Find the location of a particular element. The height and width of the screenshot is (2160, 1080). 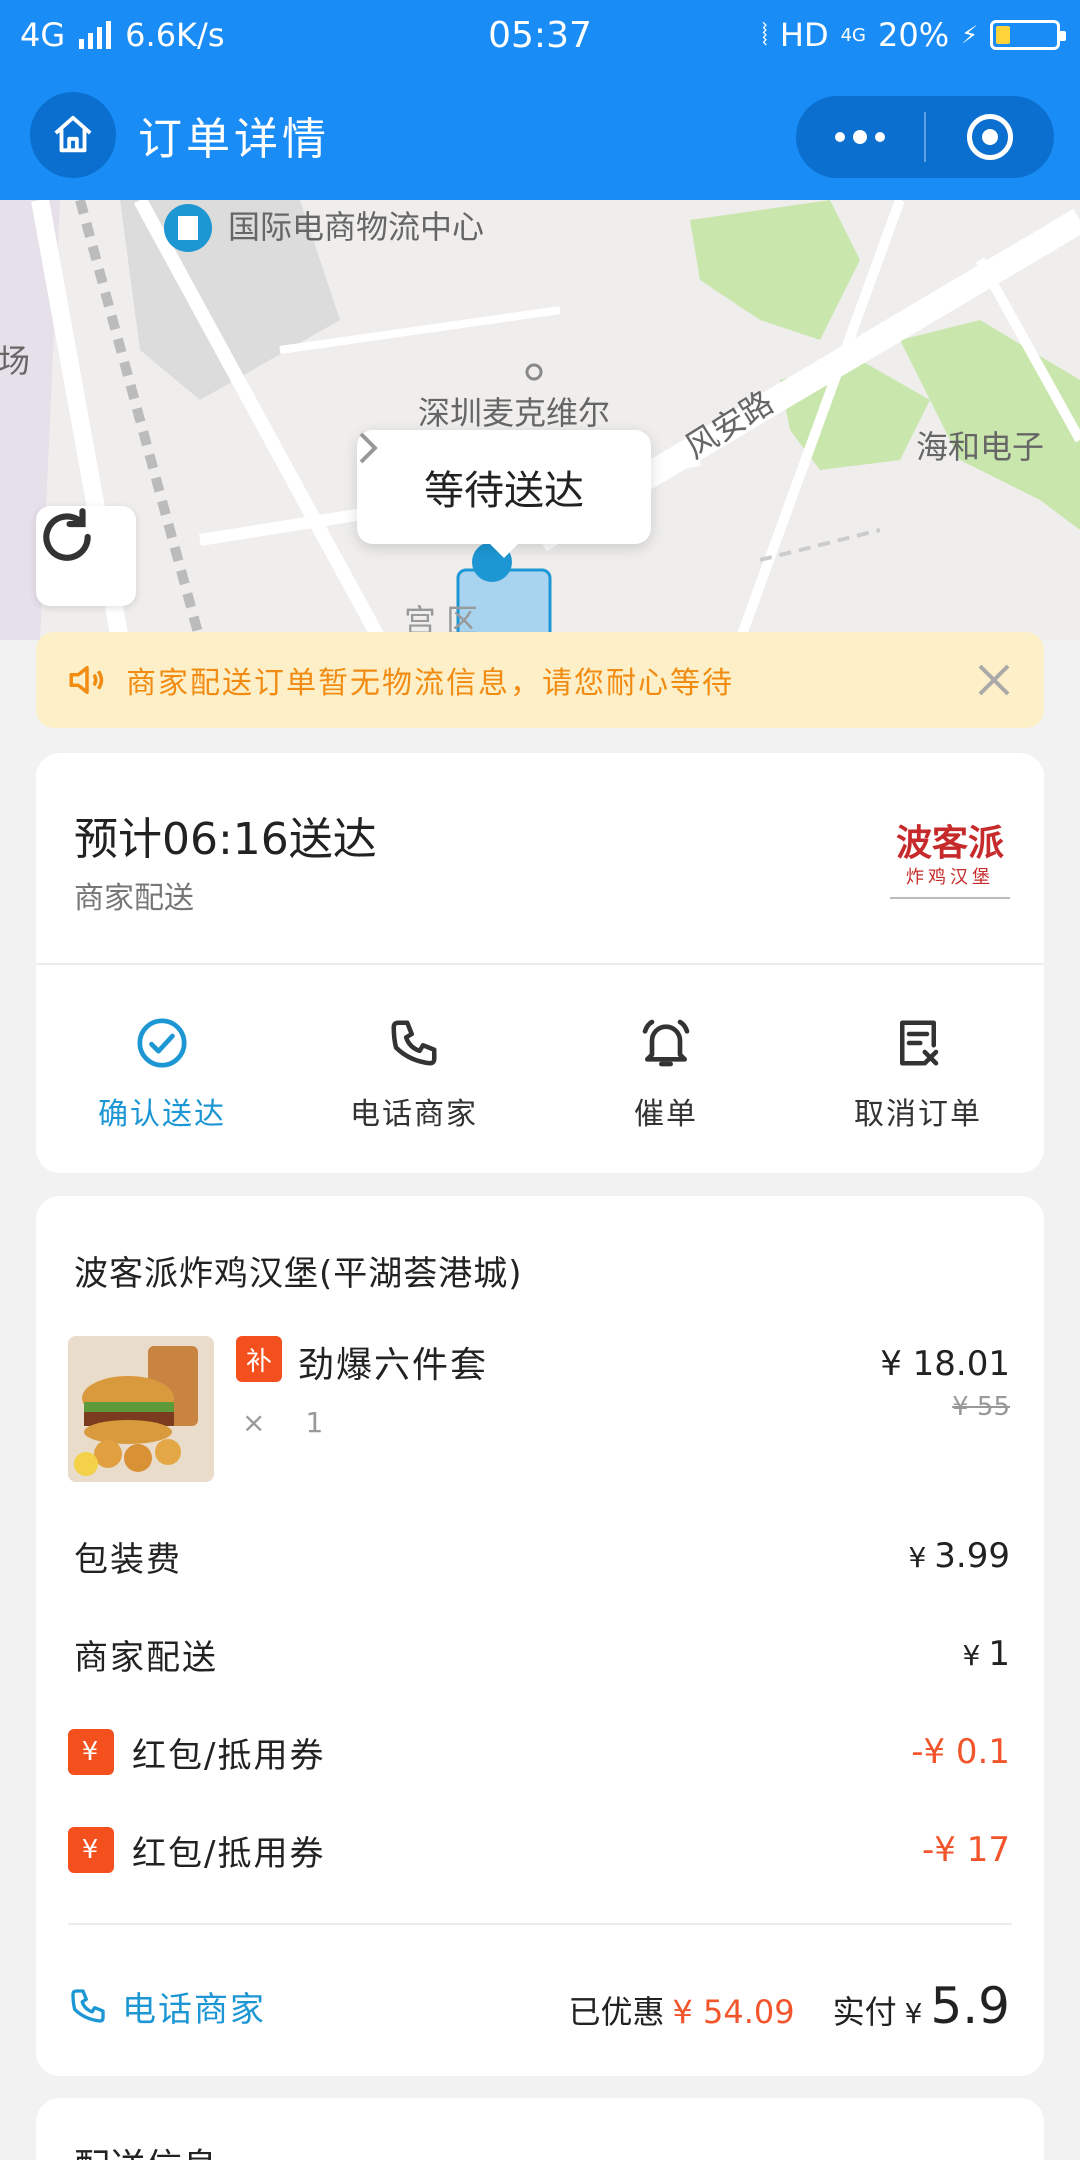

order-footer: 电话商家 已优惠 ¥ 54.09 实付 ¥ 5.9 is located at coordinates (539, 2006).